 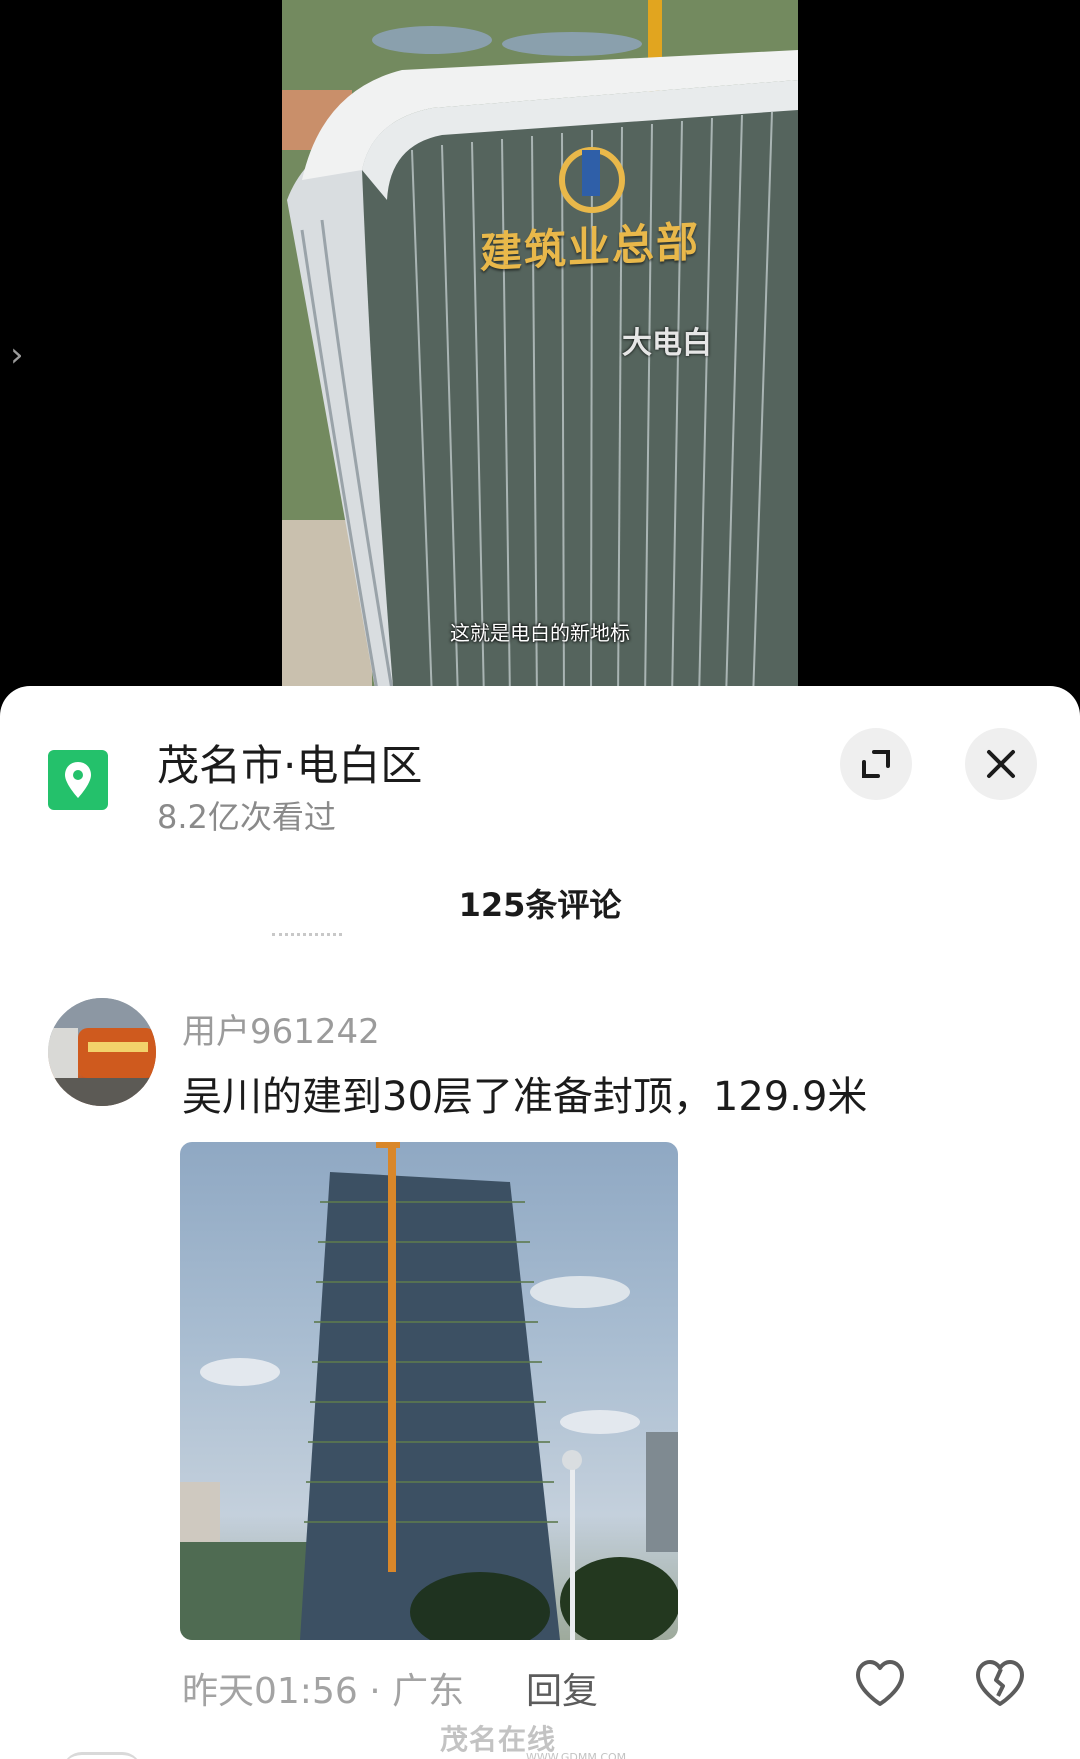 I want to click on chevron-right-icon: ›, so click(x=25, y=355).